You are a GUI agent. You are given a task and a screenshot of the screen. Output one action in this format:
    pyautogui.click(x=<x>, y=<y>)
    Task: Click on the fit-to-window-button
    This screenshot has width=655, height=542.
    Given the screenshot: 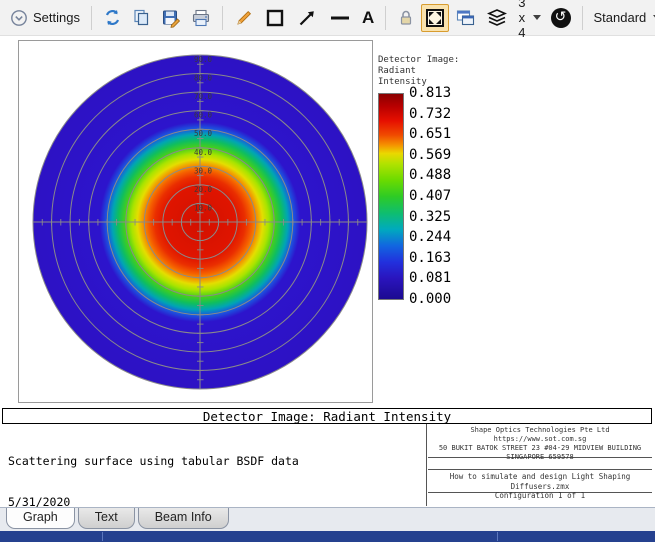 What is the action you would take?
    pyautogui.click(x=435, y=17)
    